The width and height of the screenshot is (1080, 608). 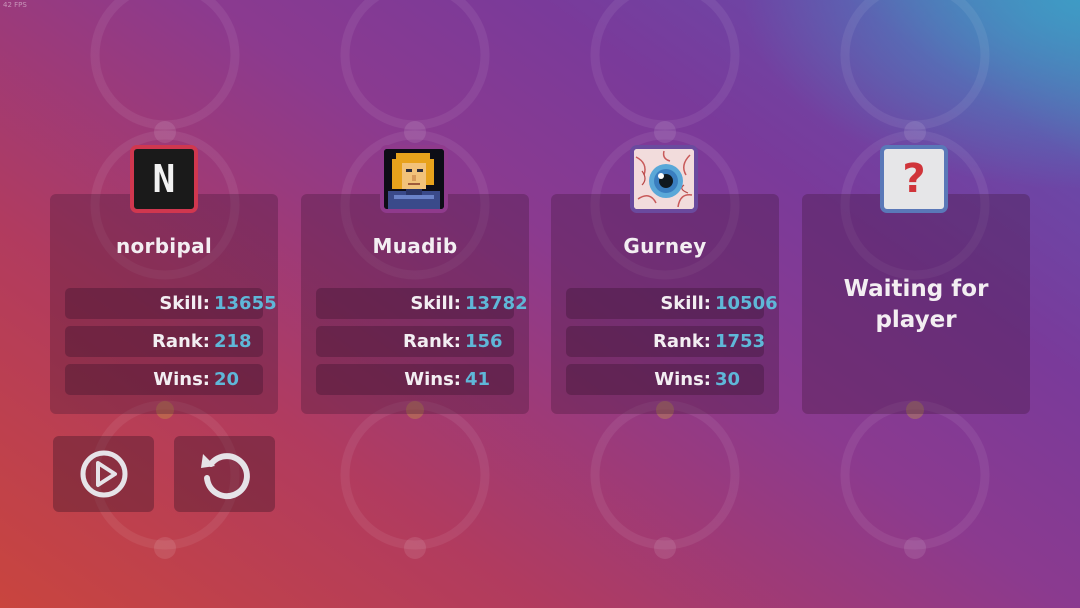 I want to click on stat-row-wins: Wins: 20, so click(x=164, y=379).